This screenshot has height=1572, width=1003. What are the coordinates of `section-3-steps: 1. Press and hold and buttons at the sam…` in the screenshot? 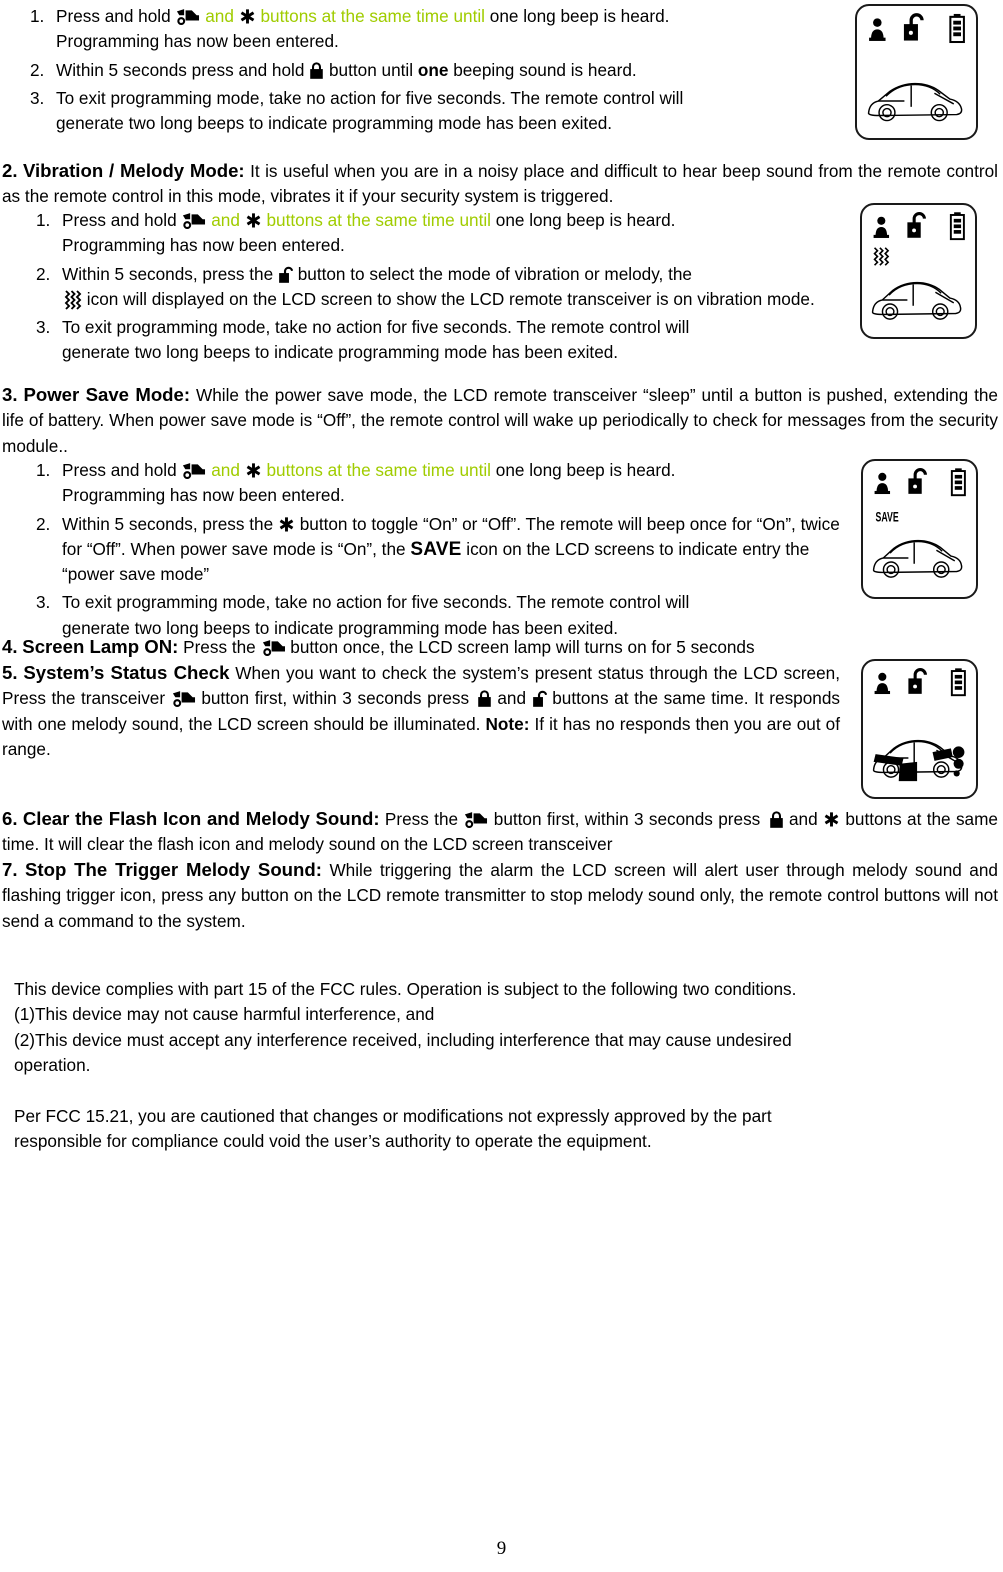 It's located at (442, 549).